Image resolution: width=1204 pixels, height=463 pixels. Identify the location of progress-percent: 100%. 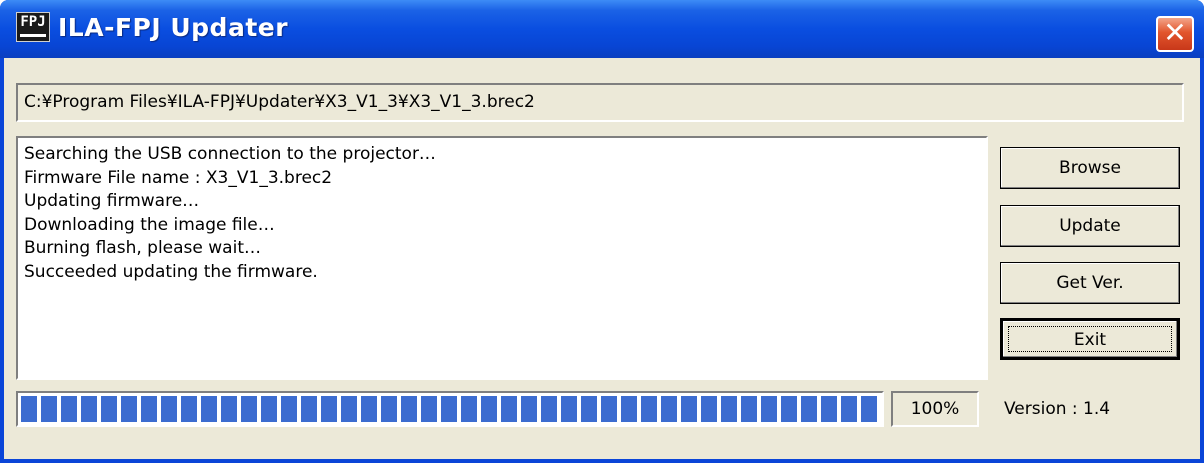
(935, 409).